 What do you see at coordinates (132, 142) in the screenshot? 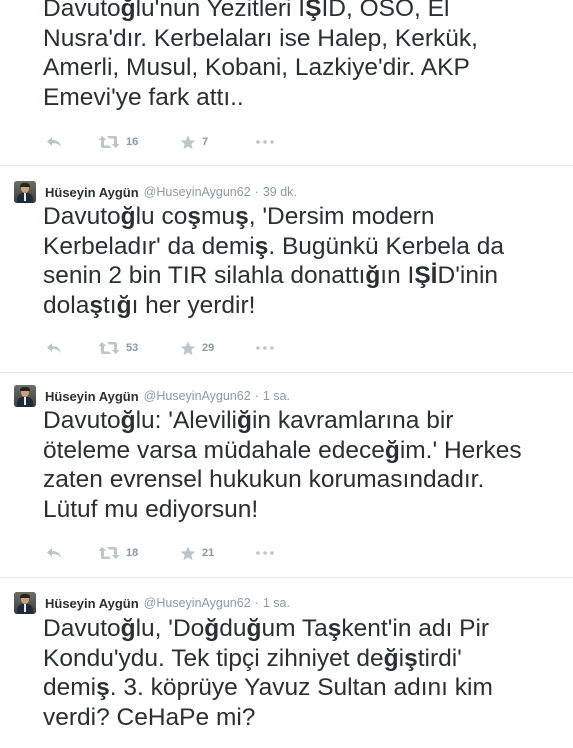
I see `retweet-count: 16` at bounding box center [132, 142].